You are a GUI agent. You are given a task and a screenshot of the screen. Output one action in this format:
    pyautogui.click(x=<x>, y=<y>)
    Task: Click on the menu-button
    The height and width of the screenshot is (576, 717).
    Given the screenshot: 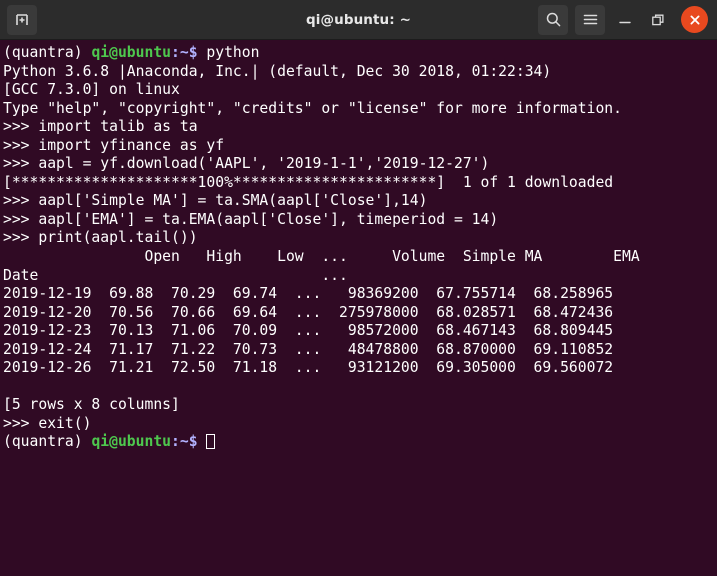 What is the action you would take?
    pyautogui.click(x=590, y=19)
    